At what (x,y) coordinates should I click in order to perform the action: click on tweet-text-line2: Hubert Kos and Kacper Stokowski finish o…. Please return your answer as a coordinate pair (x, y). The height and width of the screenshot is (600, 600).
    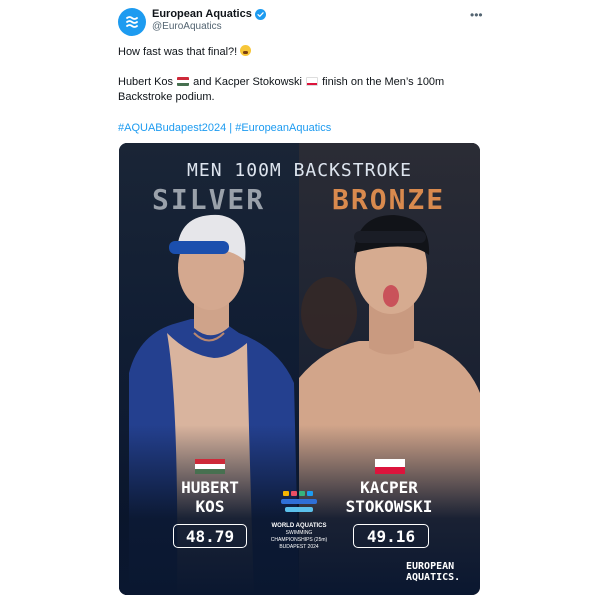
    Looking at the image, I should click on (293, 90).